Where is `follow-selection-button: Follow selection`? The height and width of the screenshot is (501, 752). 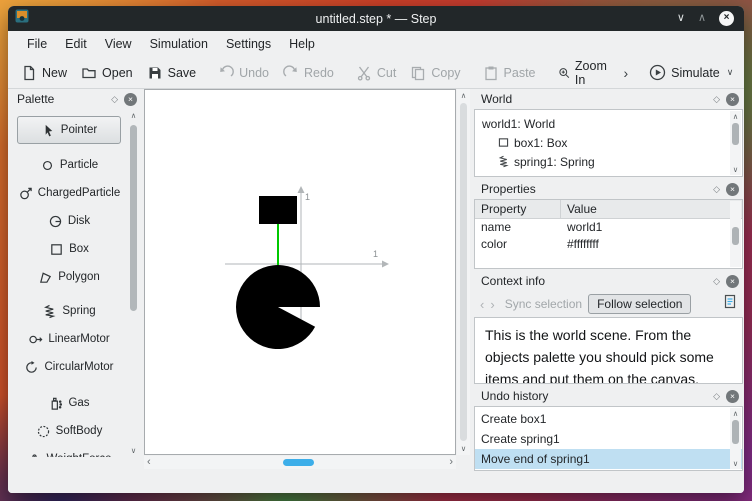 follow-selection-button: Follow selection is located at coordinates (640, 304).